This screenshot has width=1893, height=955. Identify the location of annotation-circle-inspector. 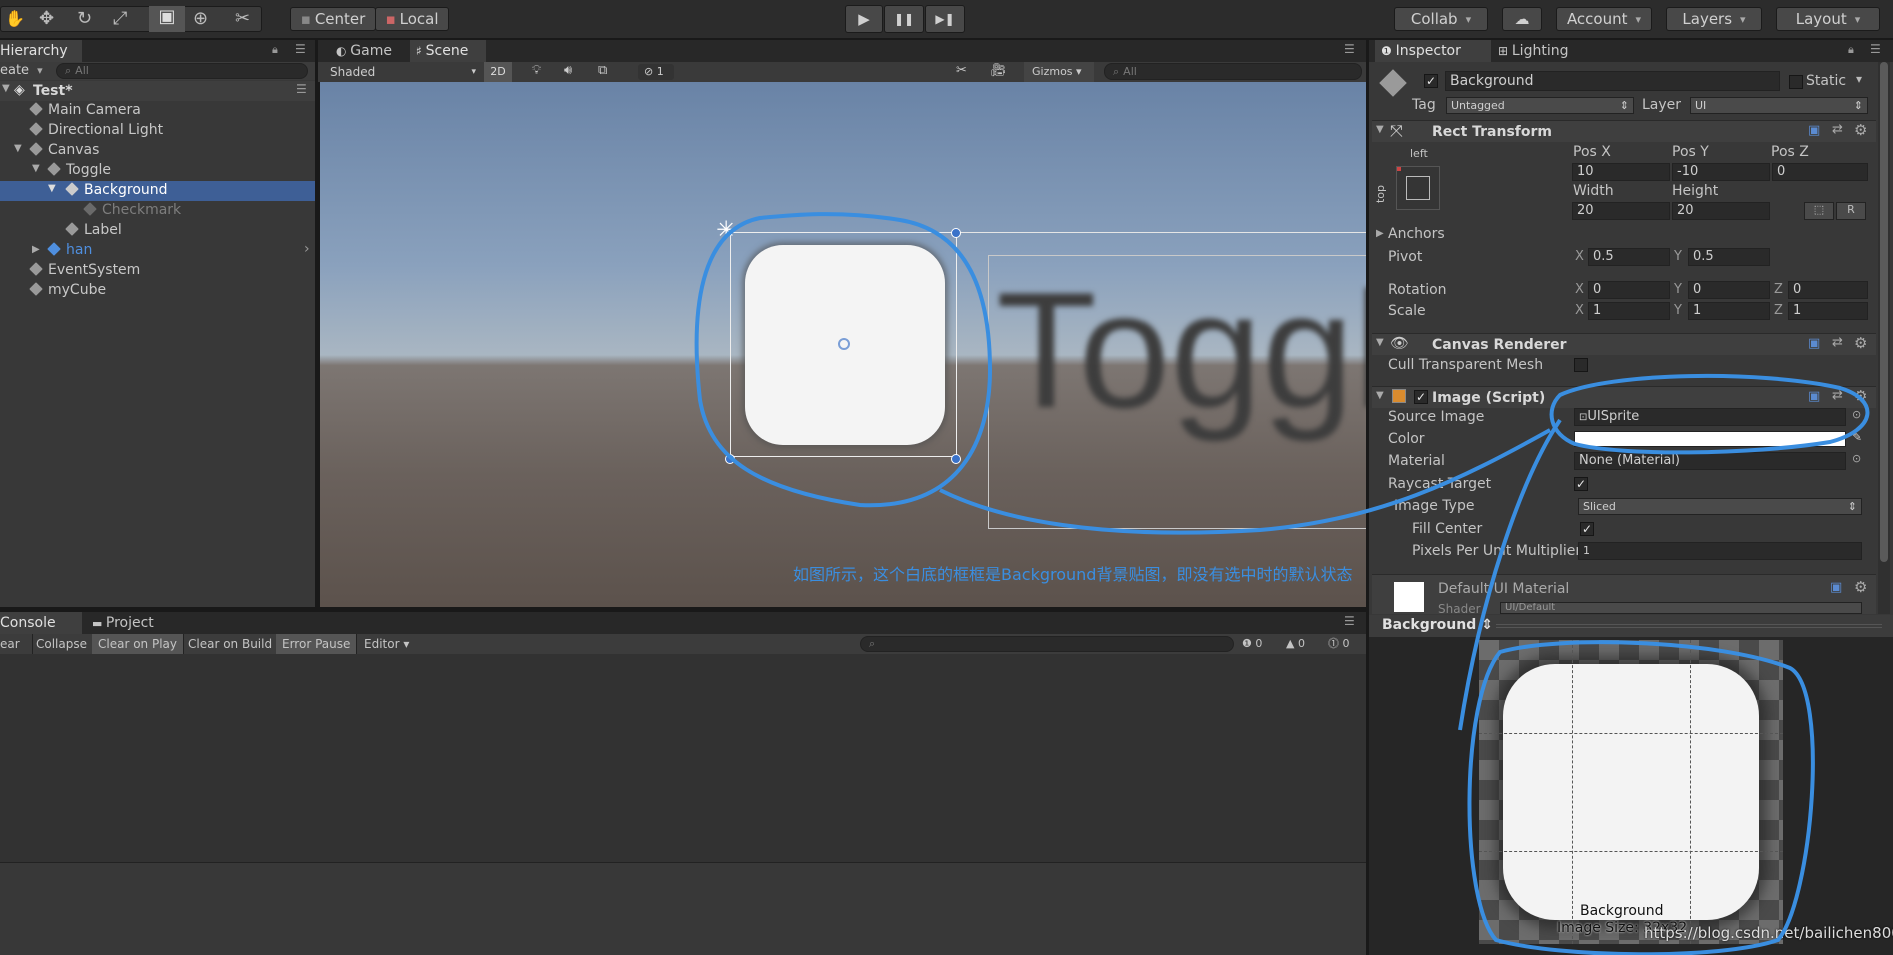
(1709, 414).